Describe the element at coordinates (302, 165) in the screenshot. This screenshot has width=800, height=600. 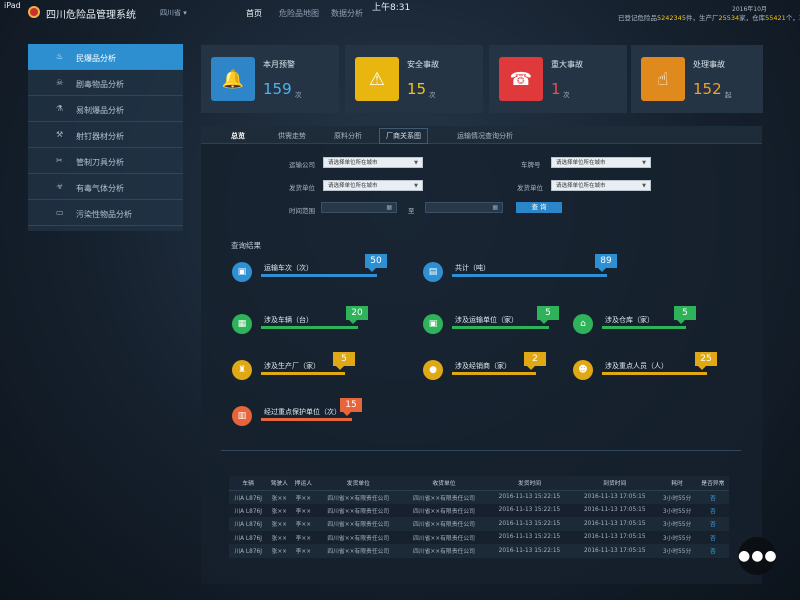
I see `filter-label-transport-company: 运输公司` at that location.